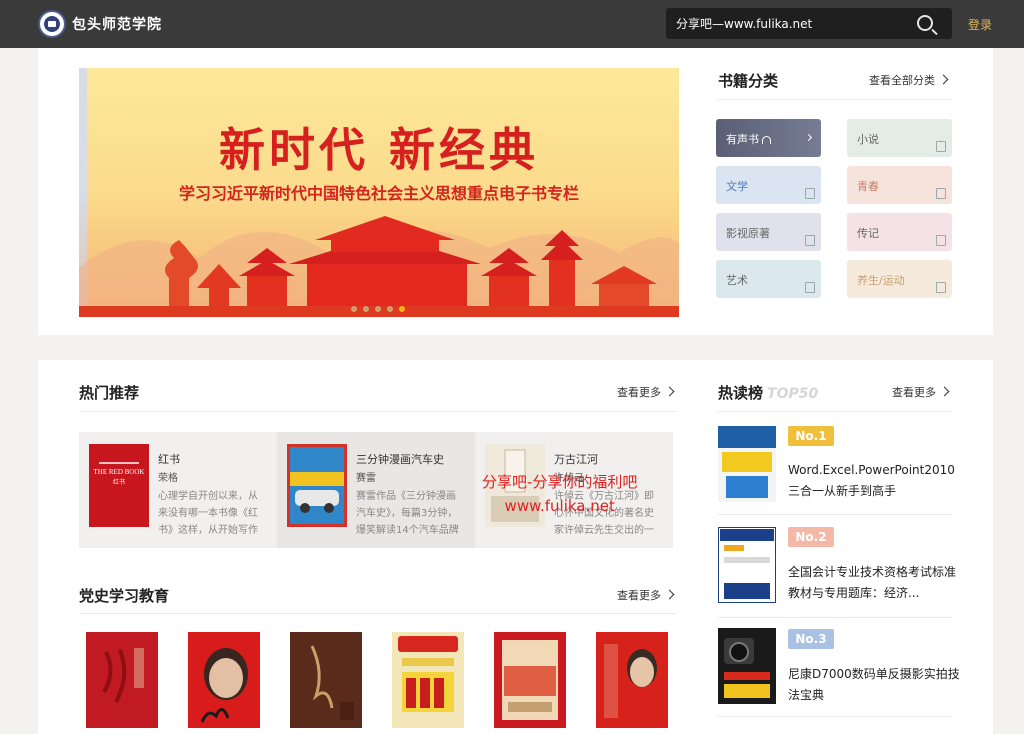  I want to click on hot-recommend-title: 热门推荐, so click(109, 393).